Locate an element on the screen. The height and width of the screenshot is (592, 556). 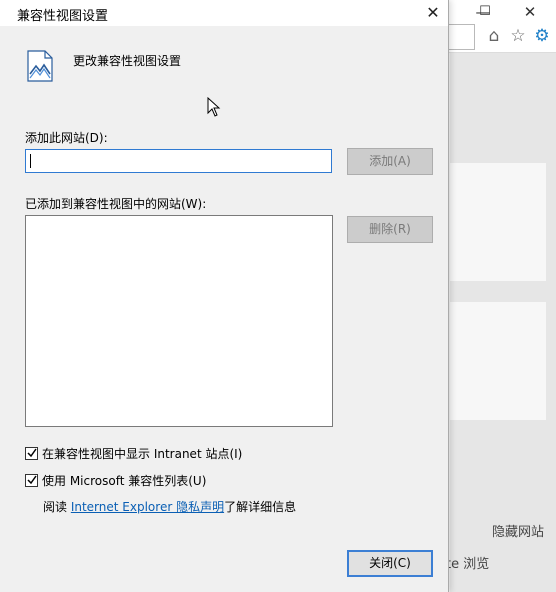
favorites-star-icon: ☆ is located at coordinates (518, 36).